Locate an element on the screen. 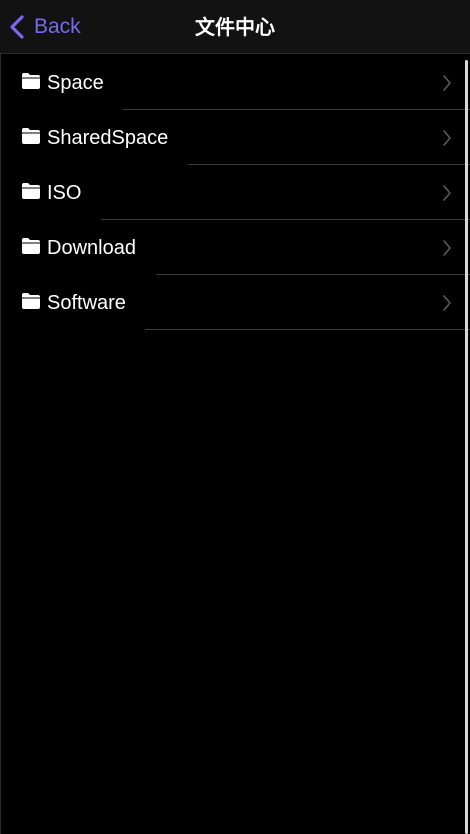 The width and height of the screenshot is (470, 834). row-separator is located at coordinates (307, 329).